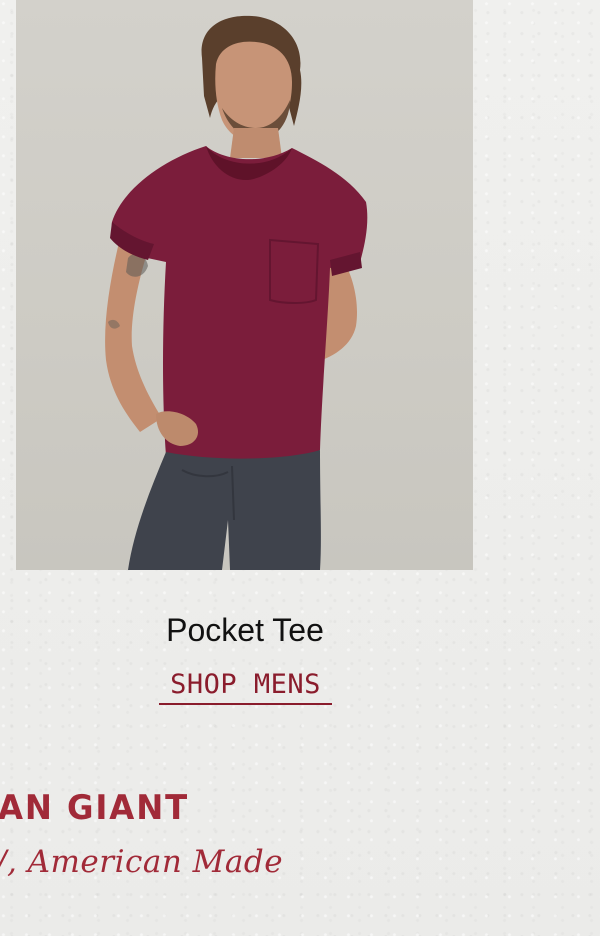 This screenshot has height=936, width=600. Describe the element at coordinates (245, 630) in the screenshot. I see `product-title: Pocket Tee` at that location.